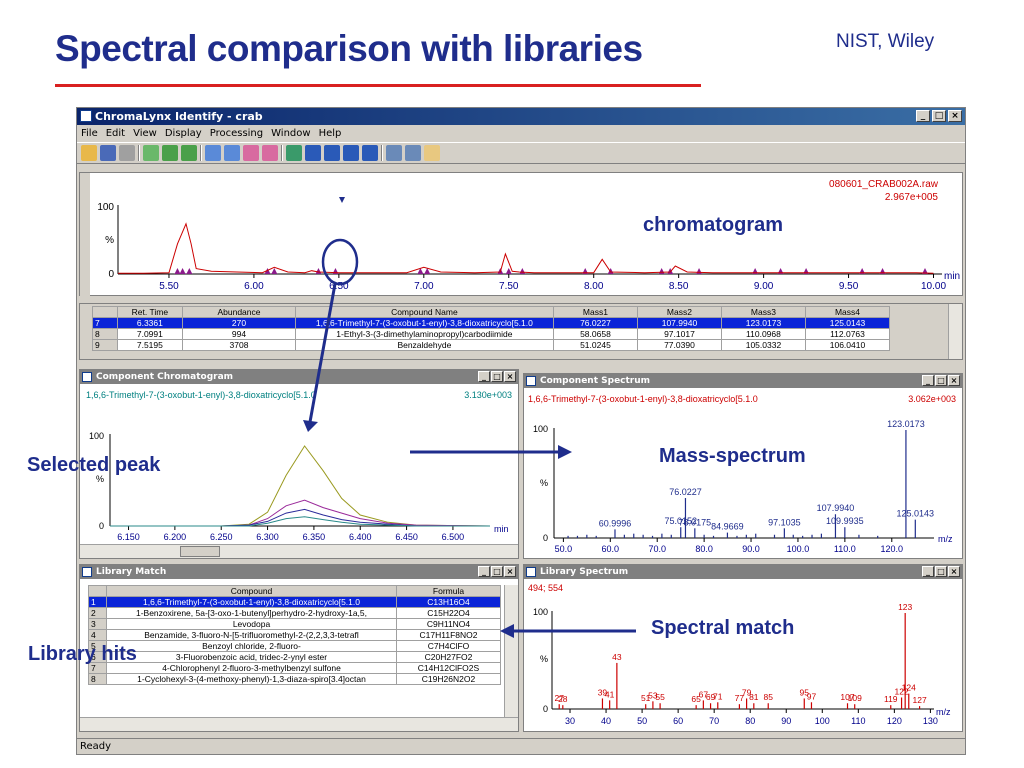  Describe the element at coordinates (131, 572) in the screenshot. I see `library-match-title: Library Match` at that location.